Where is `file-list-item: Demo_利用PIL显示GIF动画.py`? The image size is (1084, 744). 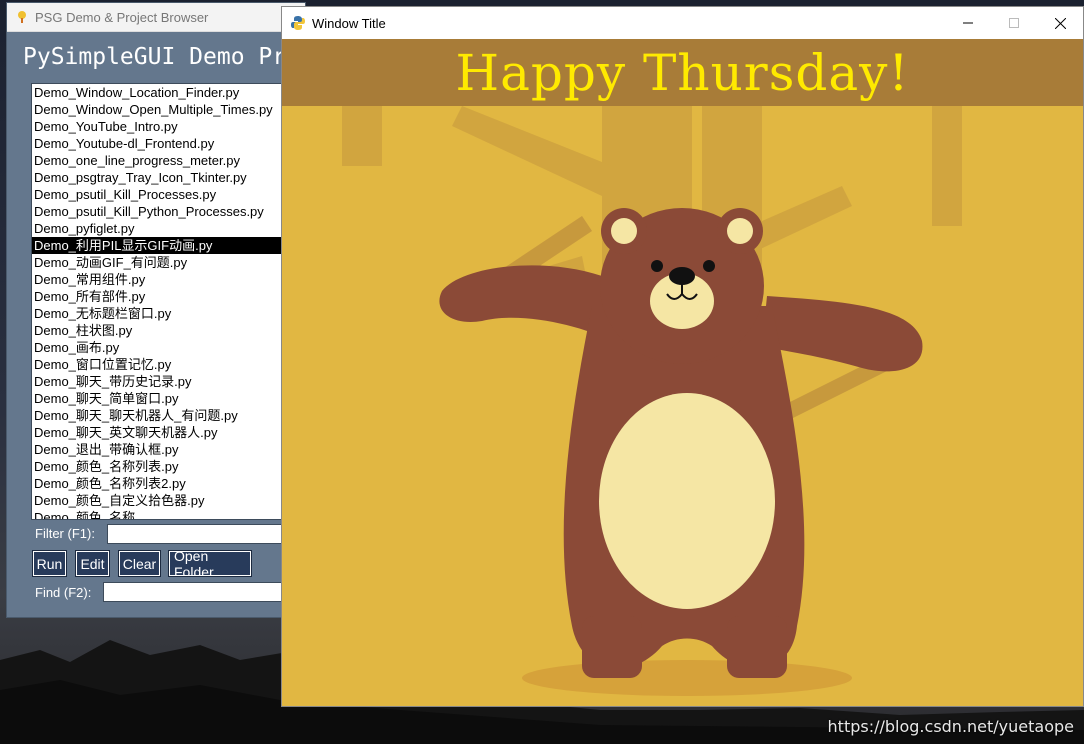 file-list-item: Demo_利用PIL显示GIF动画.py is located at coordinates (167, 245).